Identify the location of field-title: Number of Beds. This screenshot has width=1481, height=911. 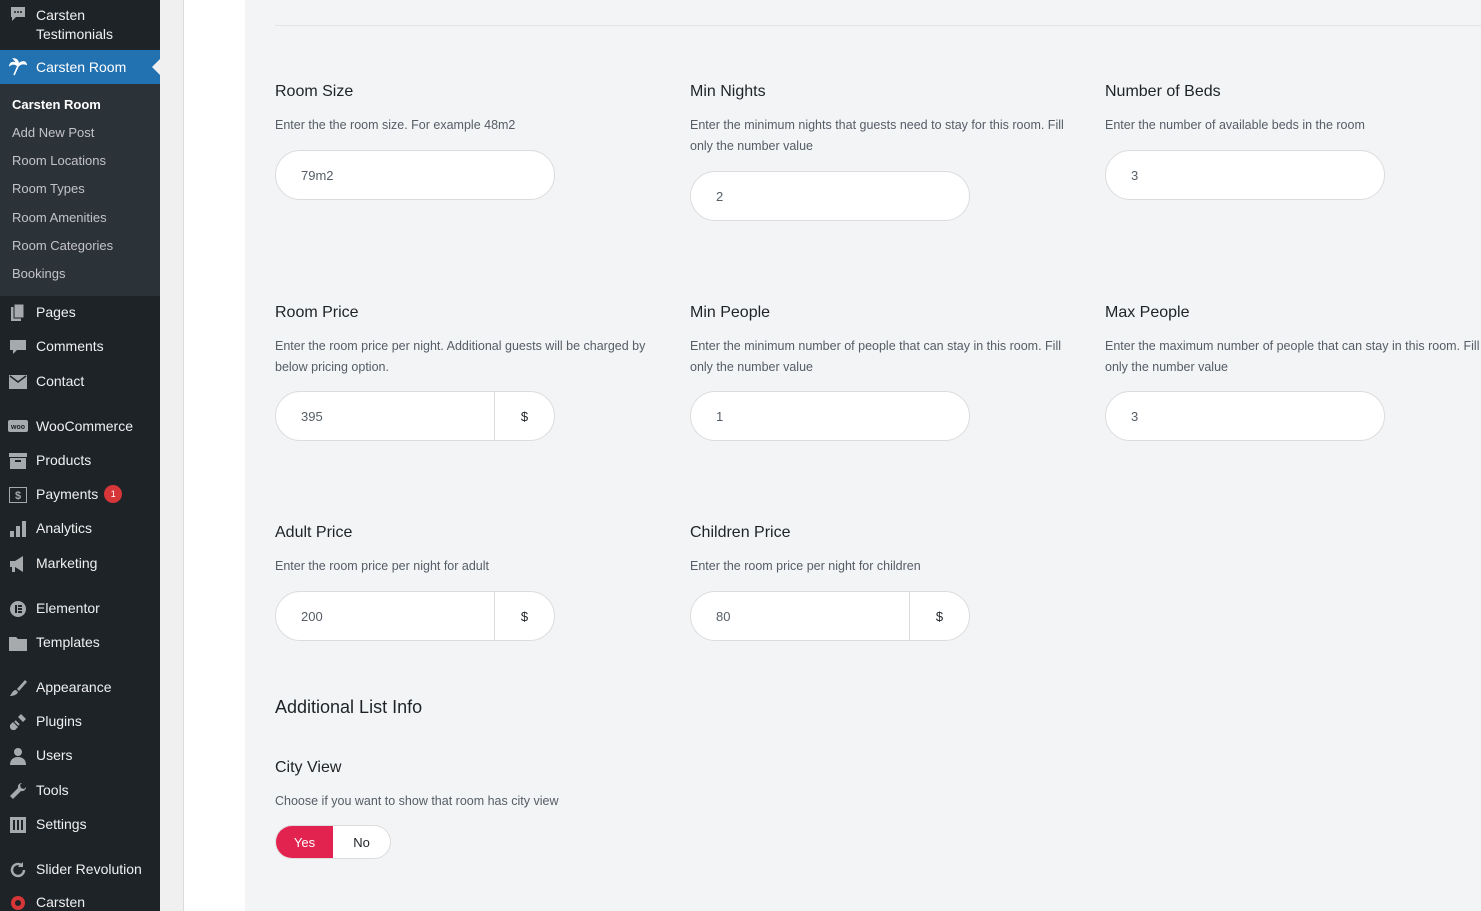
(1163, 91).